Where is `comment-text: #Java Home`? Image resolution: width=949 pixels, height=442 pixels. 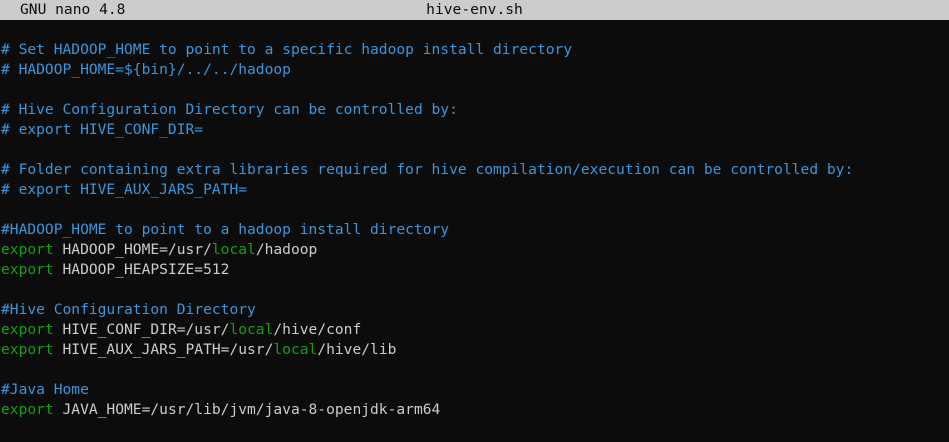 comment-text: #Java Home is located at coordinates (45, 389).